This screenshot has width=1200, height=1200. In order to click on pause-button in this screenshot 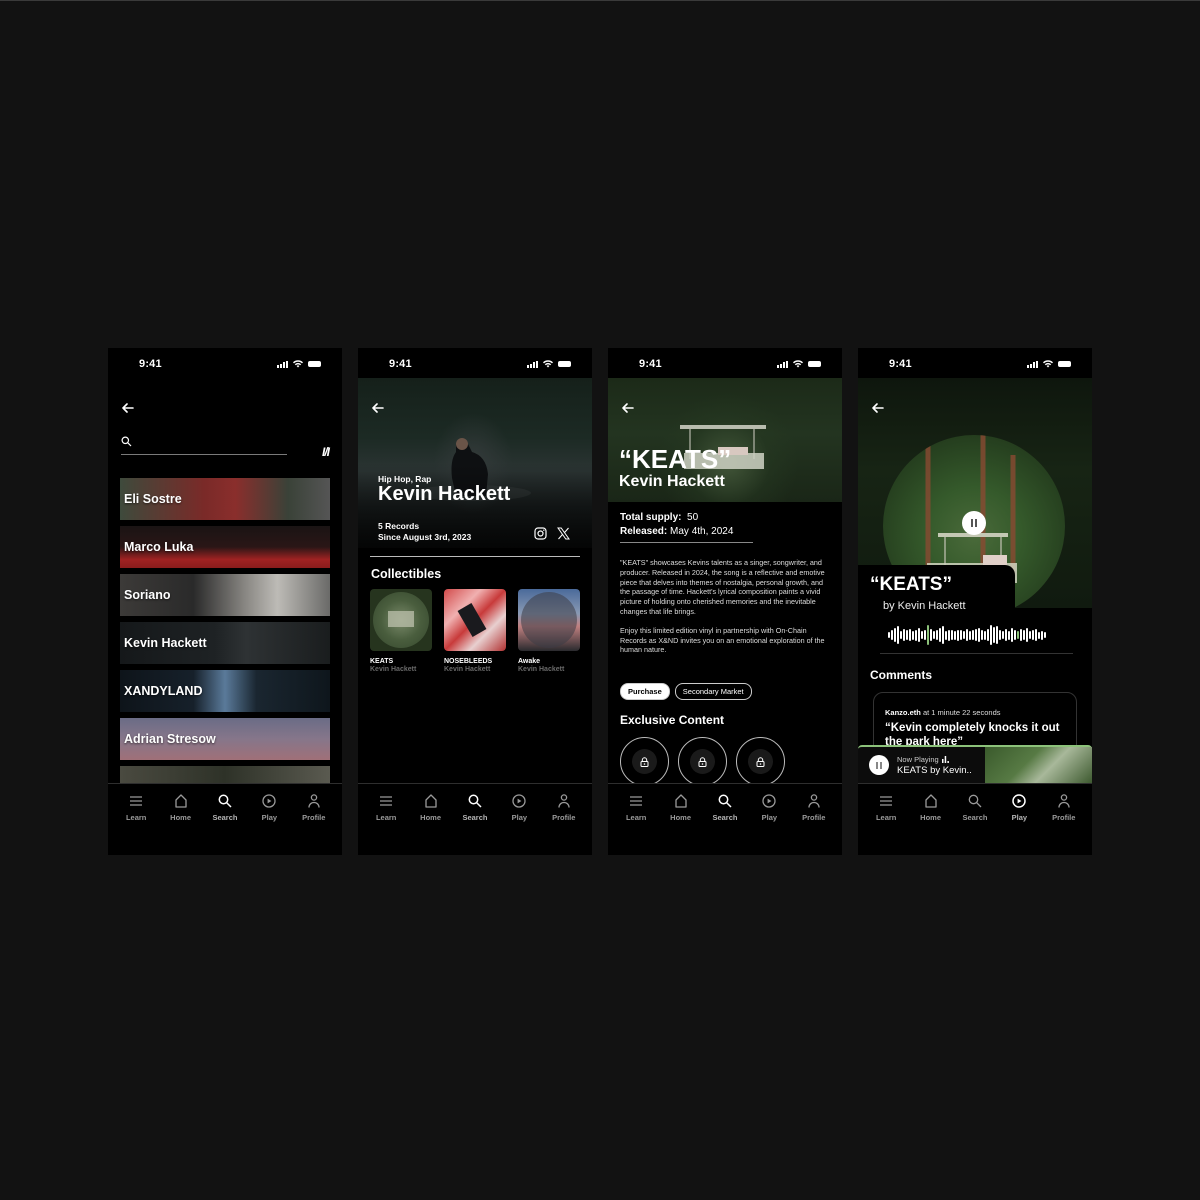, I will do `click(974, 523)`.